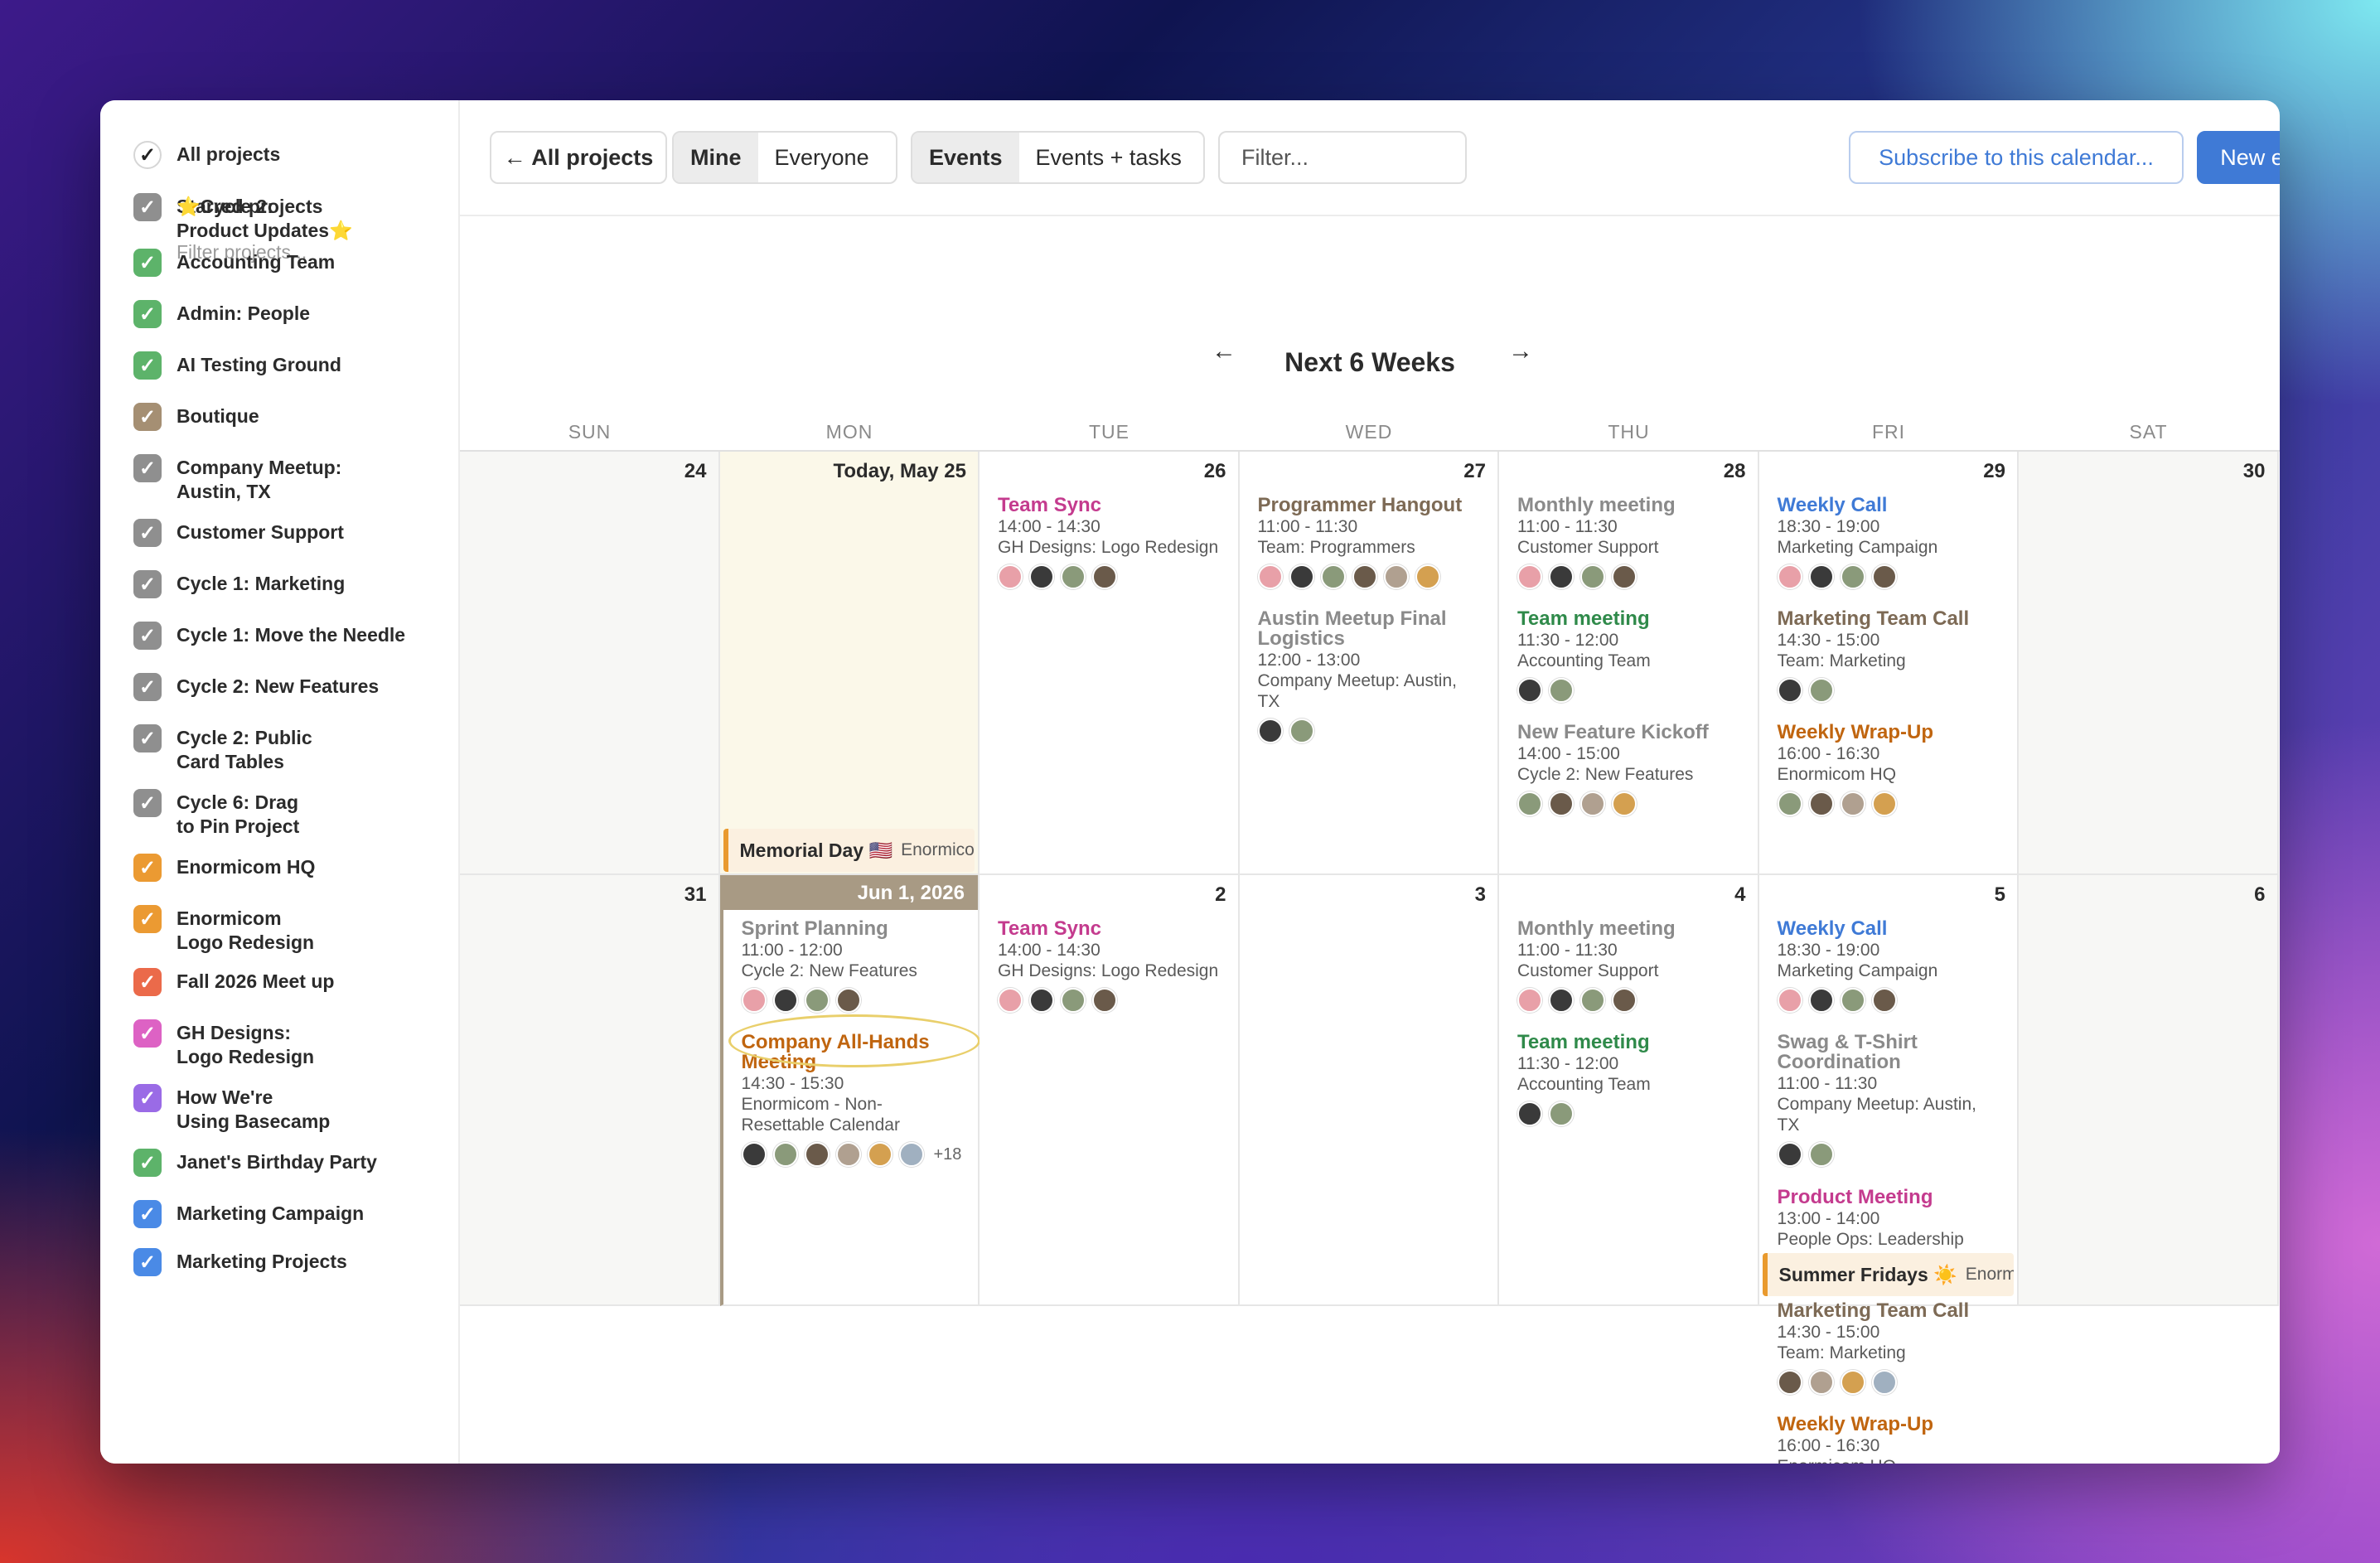 The image size is (2380, 1563). Describe the element at coordinates (234, 263) in the screenshot. I see `sidebar-project-item: ✓ Accounting Team` at that location.